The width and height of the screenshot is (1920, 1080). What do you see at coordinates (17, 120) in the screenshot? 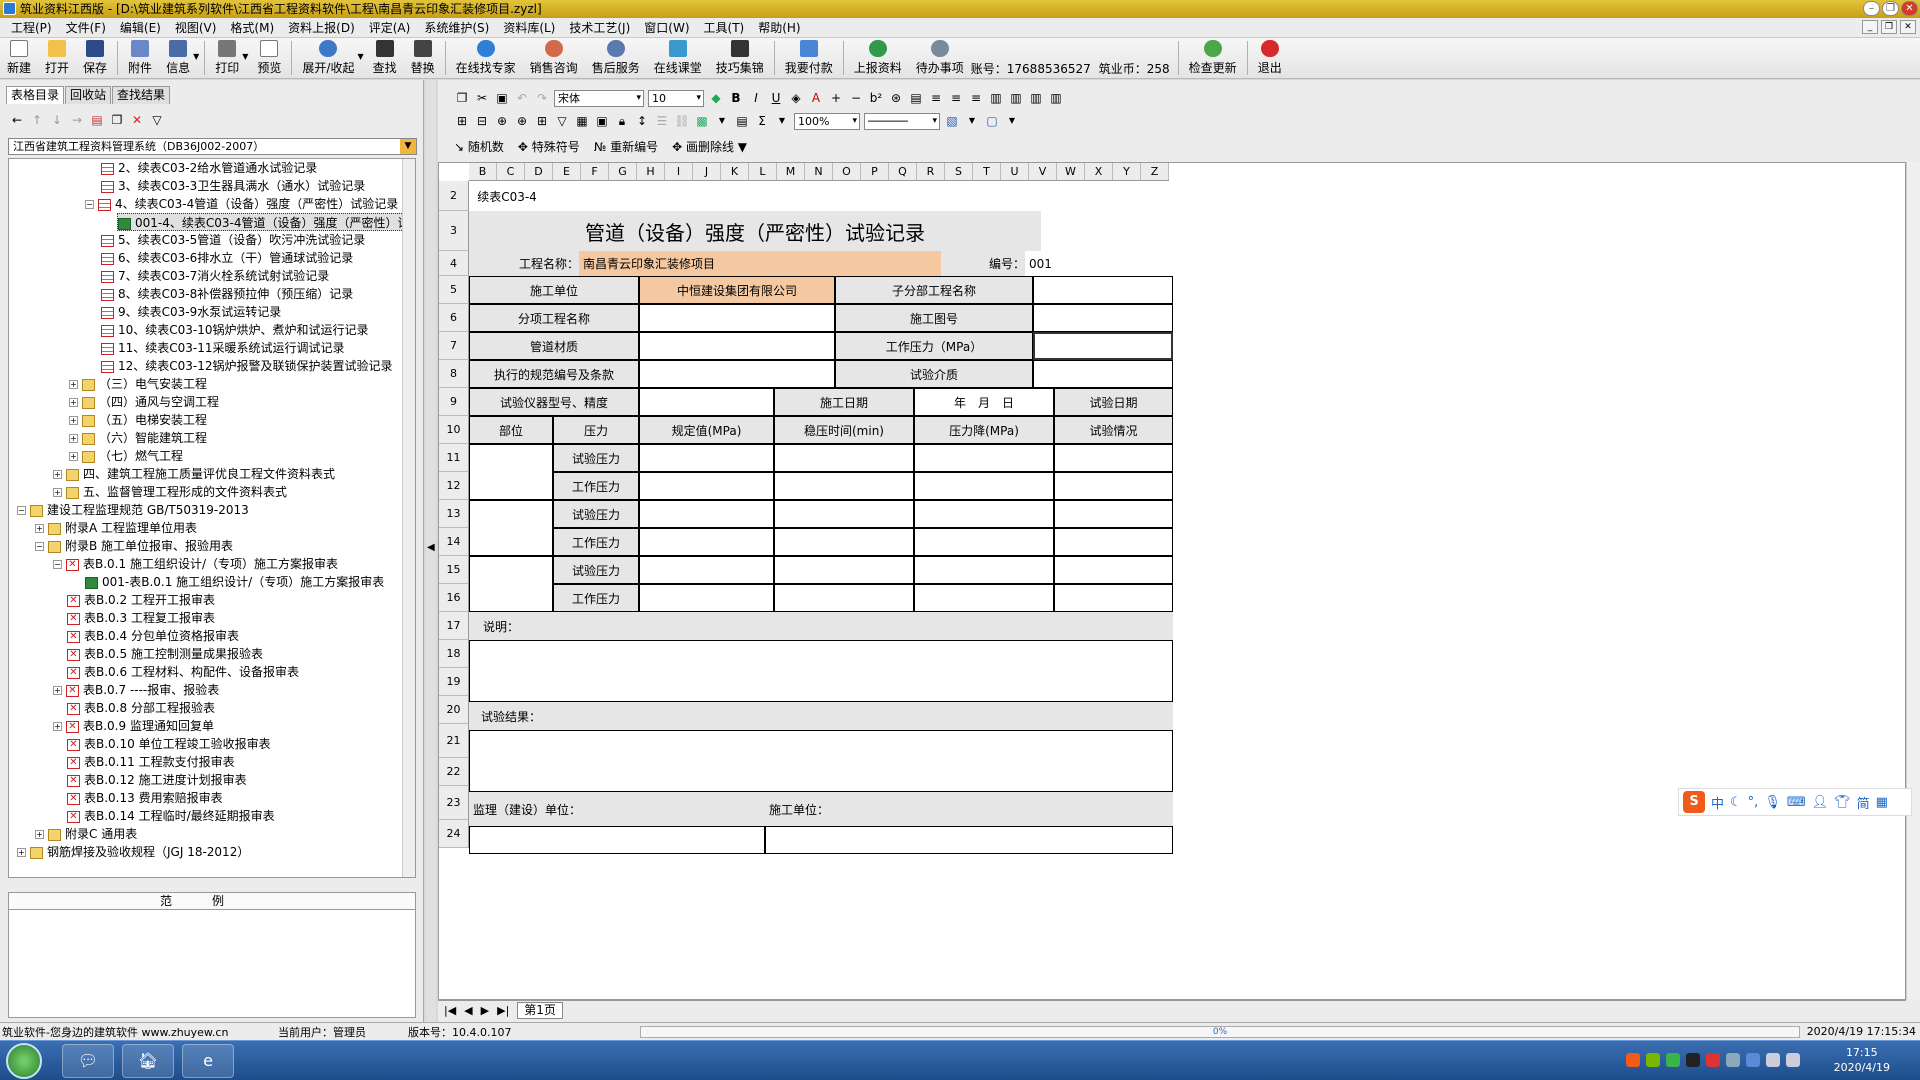
I see `arrow-left-icon: ←` at bounding box center [17, 120].